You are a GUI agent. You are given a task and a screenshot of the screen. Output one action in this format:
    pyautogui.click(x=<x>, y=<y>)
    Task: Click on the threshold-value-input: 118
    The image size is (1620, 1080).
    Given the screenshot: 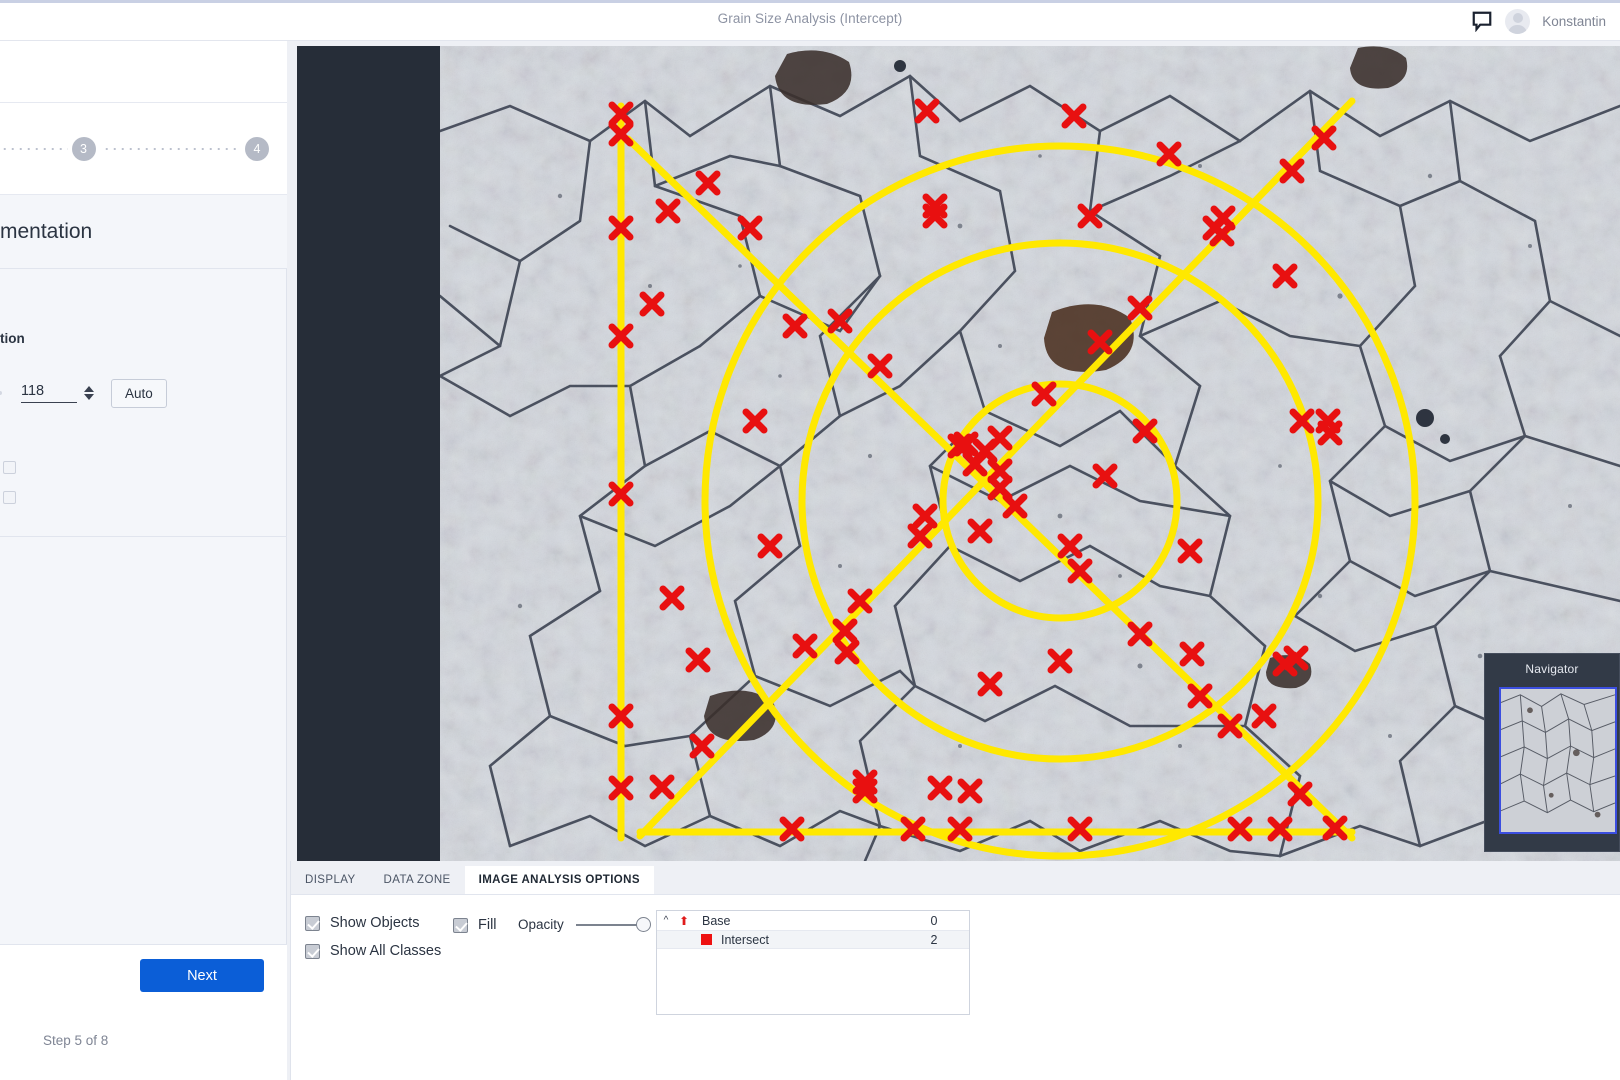 What is the action you would take?
    pyautogui.click(x=49, y=393)
    